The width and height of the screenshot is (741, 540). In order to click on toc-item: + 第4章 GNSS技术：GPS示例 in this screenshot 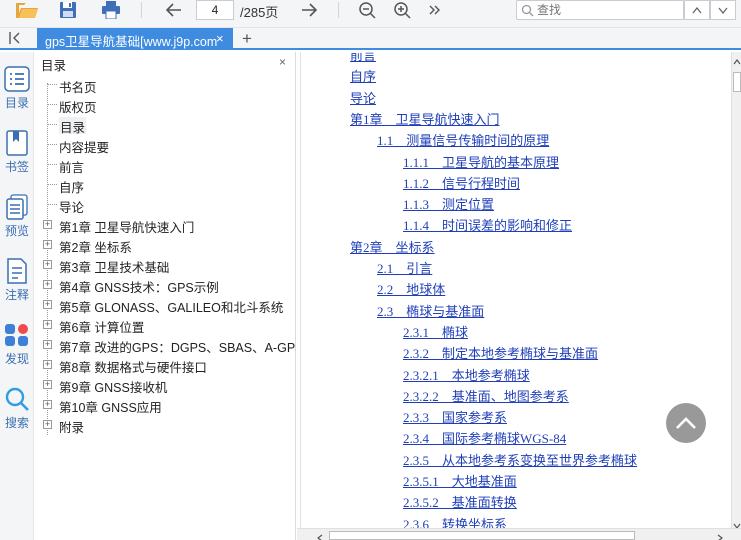, I will do `click(165, 284)`.